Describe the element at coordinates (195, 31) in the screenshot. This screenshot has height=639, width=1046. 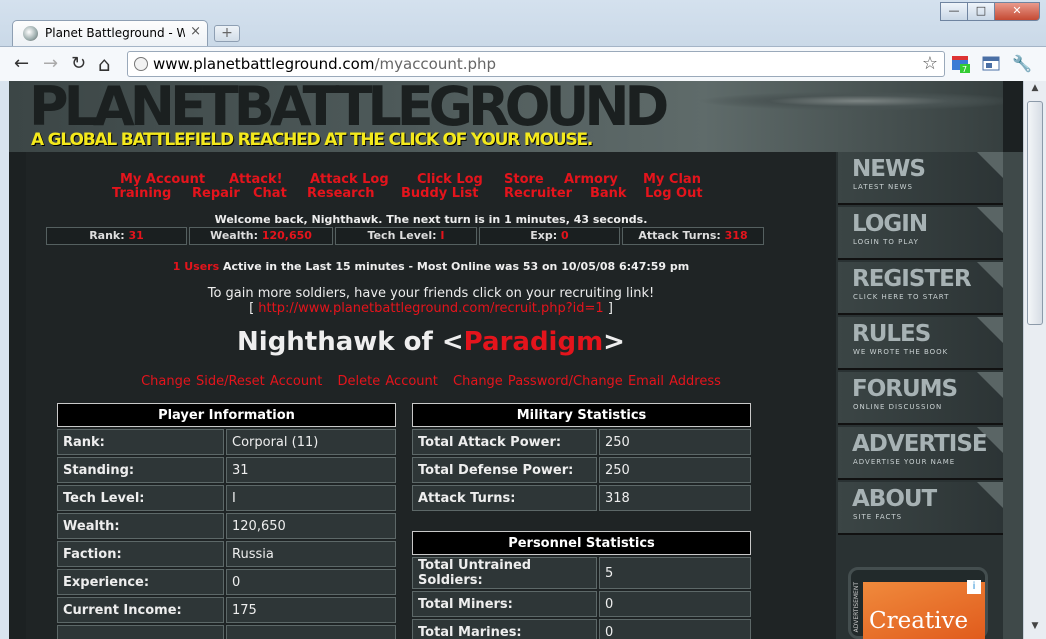
I see `tab-close-icon: ×` at that location.